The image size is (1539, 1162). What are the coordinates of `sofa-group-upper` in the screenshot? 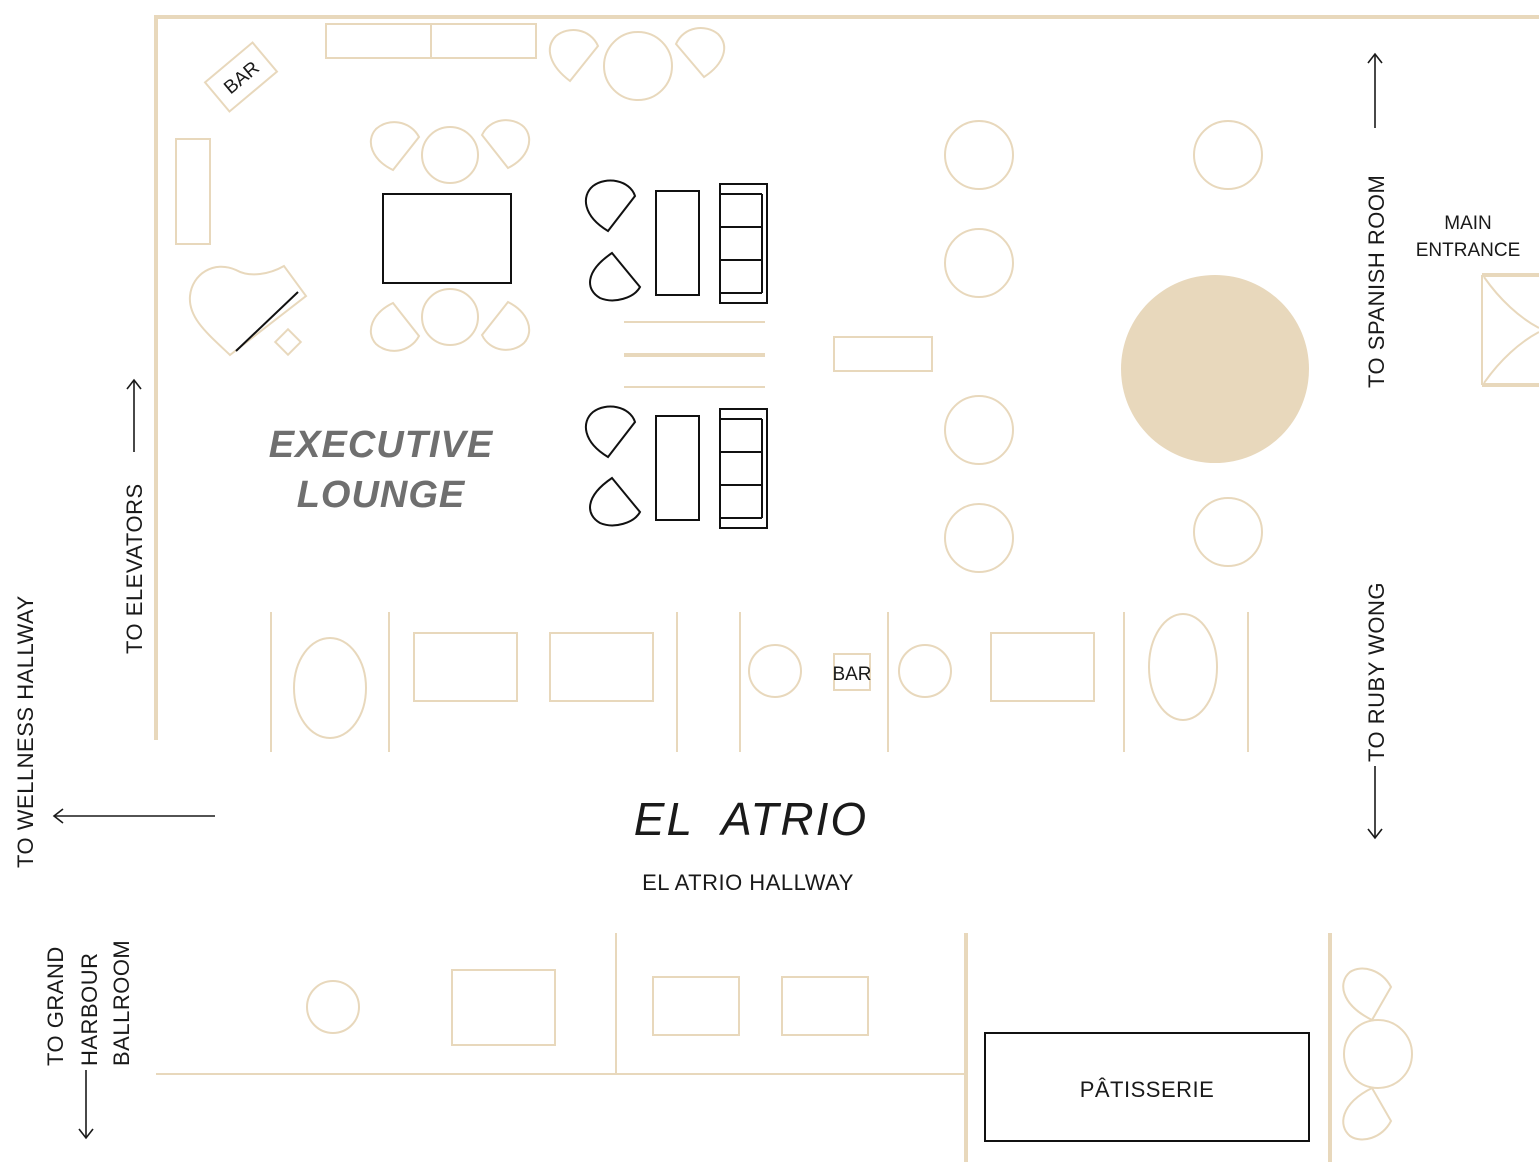 It's located at (676, 241).